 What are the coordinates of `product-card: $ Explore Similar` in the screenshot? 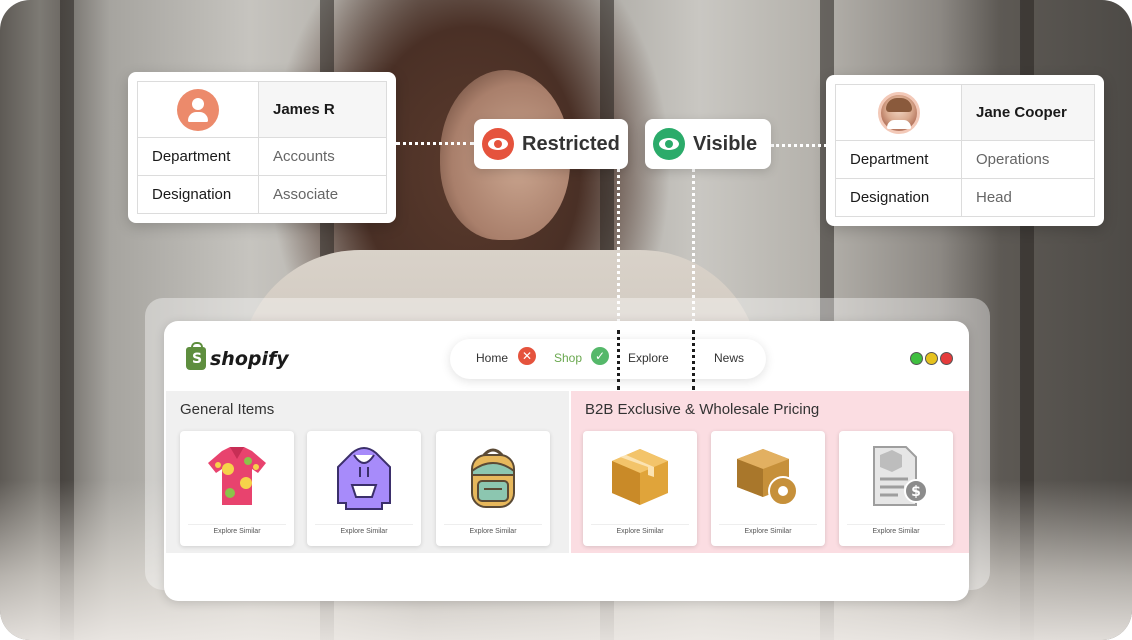 It's located at (896, 488).